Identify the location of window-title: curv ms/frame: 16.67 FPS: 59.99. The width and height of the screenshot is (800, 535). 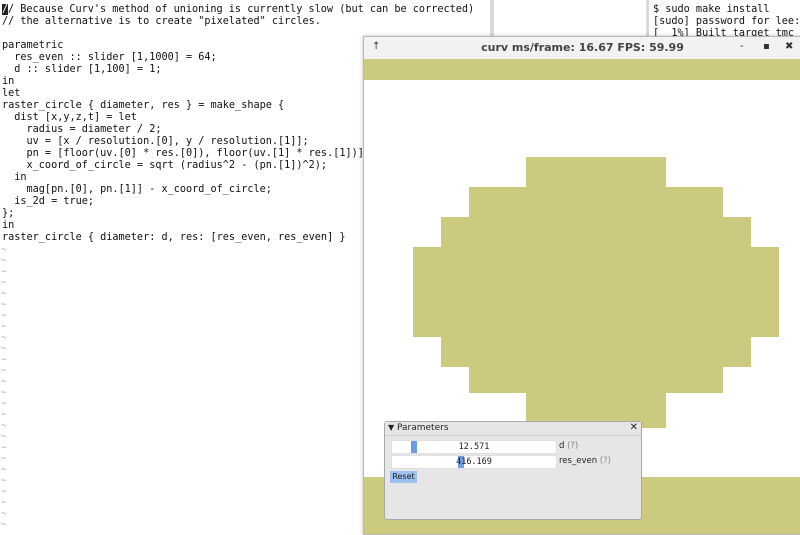
(582, 47).